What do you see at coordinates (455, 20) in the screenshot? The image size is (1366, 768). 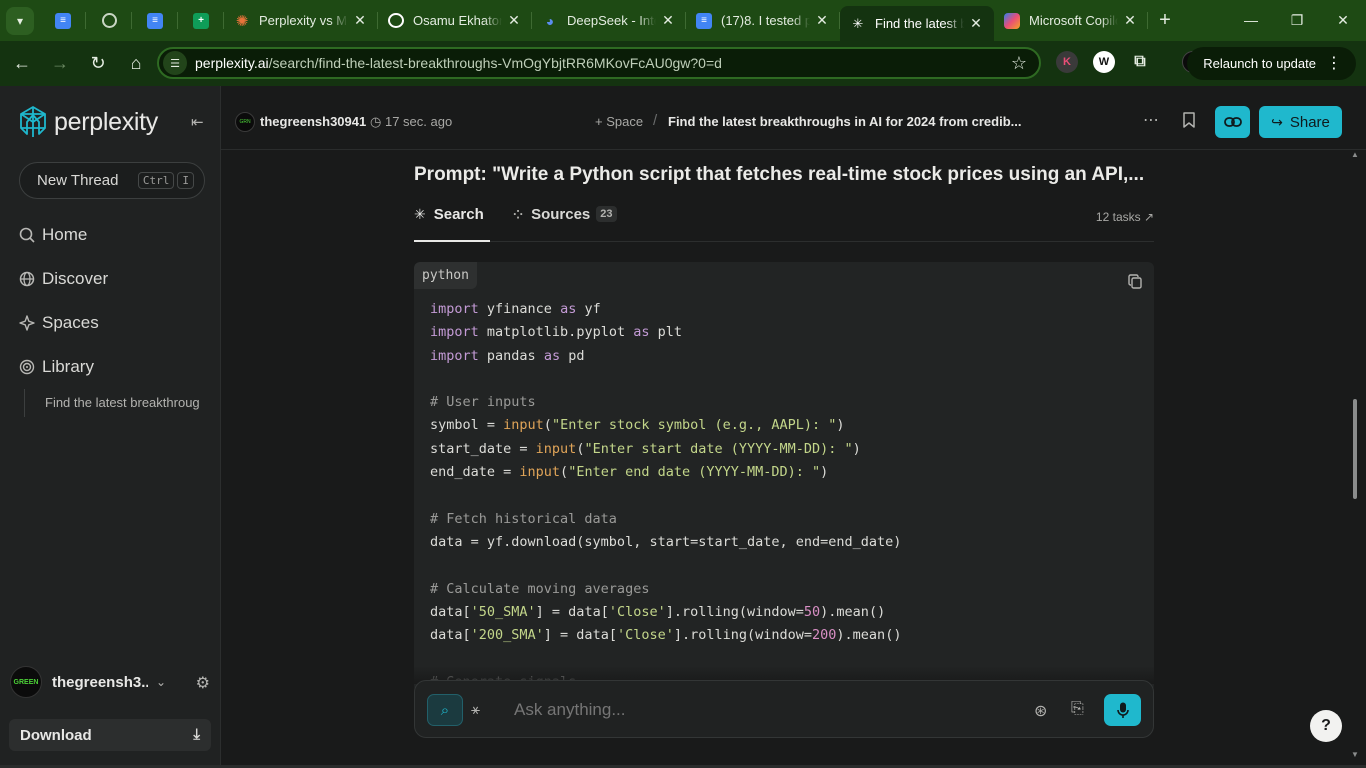 I see `browser-tab: Osamu Ekhator ✕` at bounding box center [455, 20].